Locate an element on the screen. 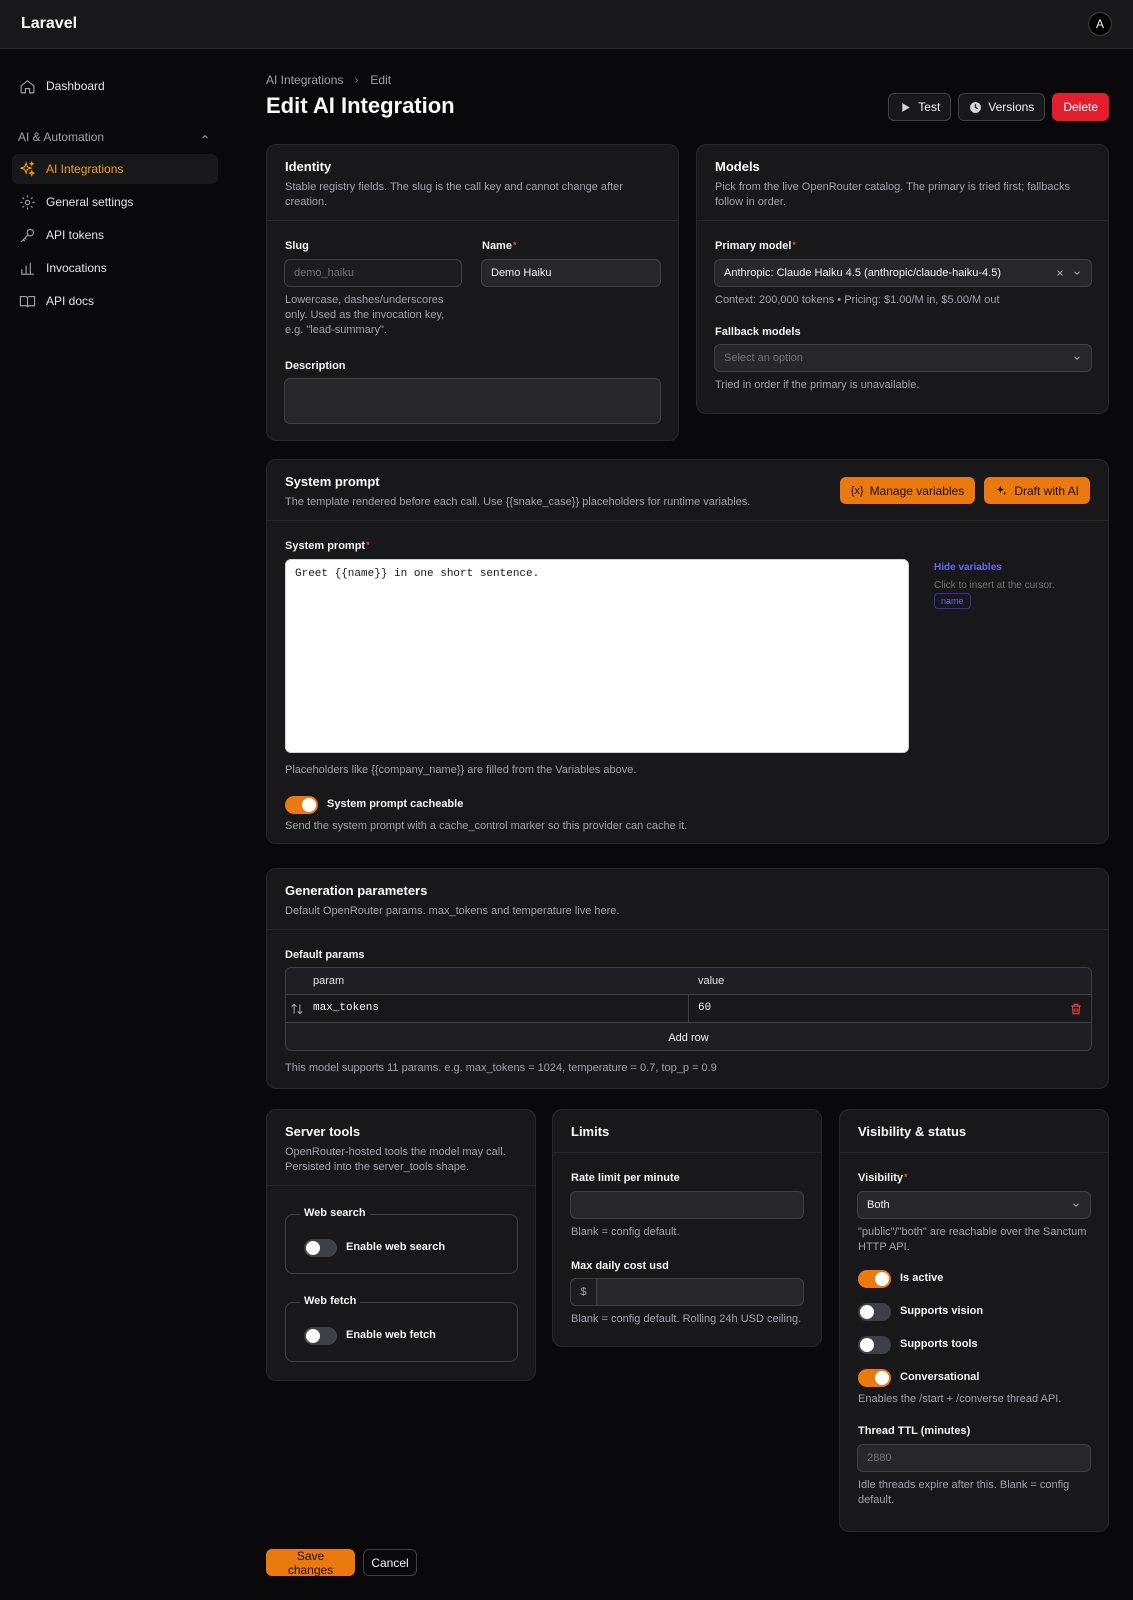 The image size is (1133, 1600). form-actions: Save changes Cancel is located at coordinates (341, 1563).